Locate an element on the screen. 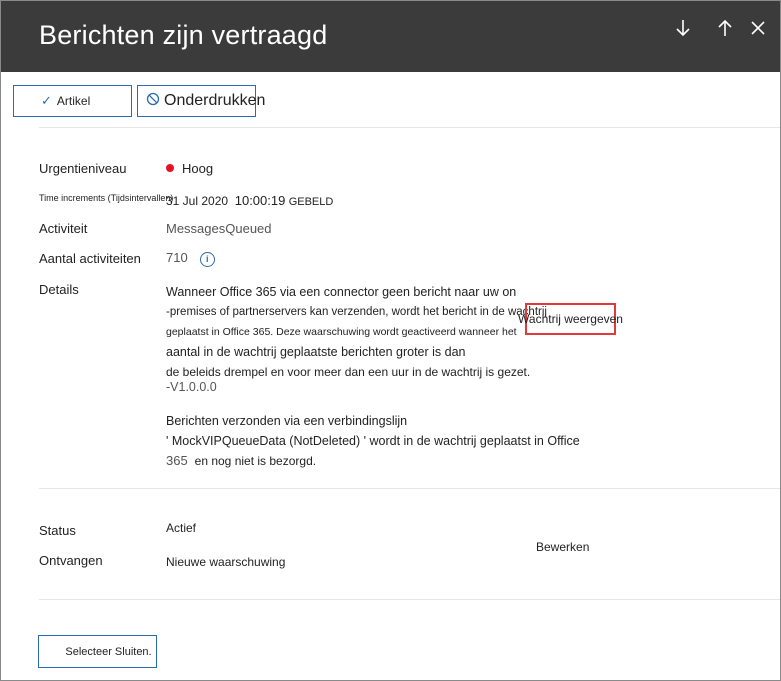 This screenshot has width=781, height=681. arrow-up-icon is located at coordinates (725, 28).